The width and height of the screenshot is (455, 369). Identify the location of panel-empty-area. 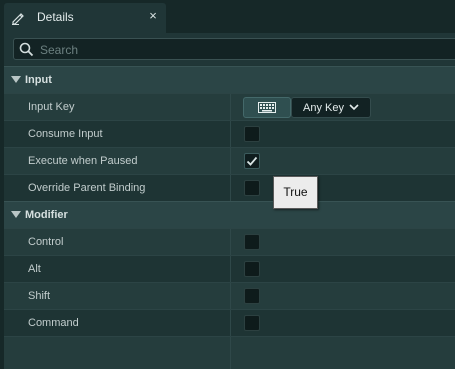
(229, 352).